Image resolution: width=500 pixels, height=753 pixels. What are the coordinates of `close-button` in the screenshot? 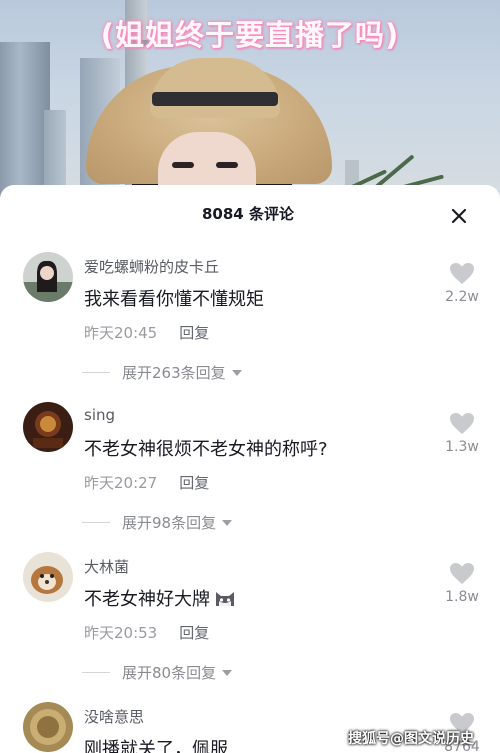 It's located at (459, 216).